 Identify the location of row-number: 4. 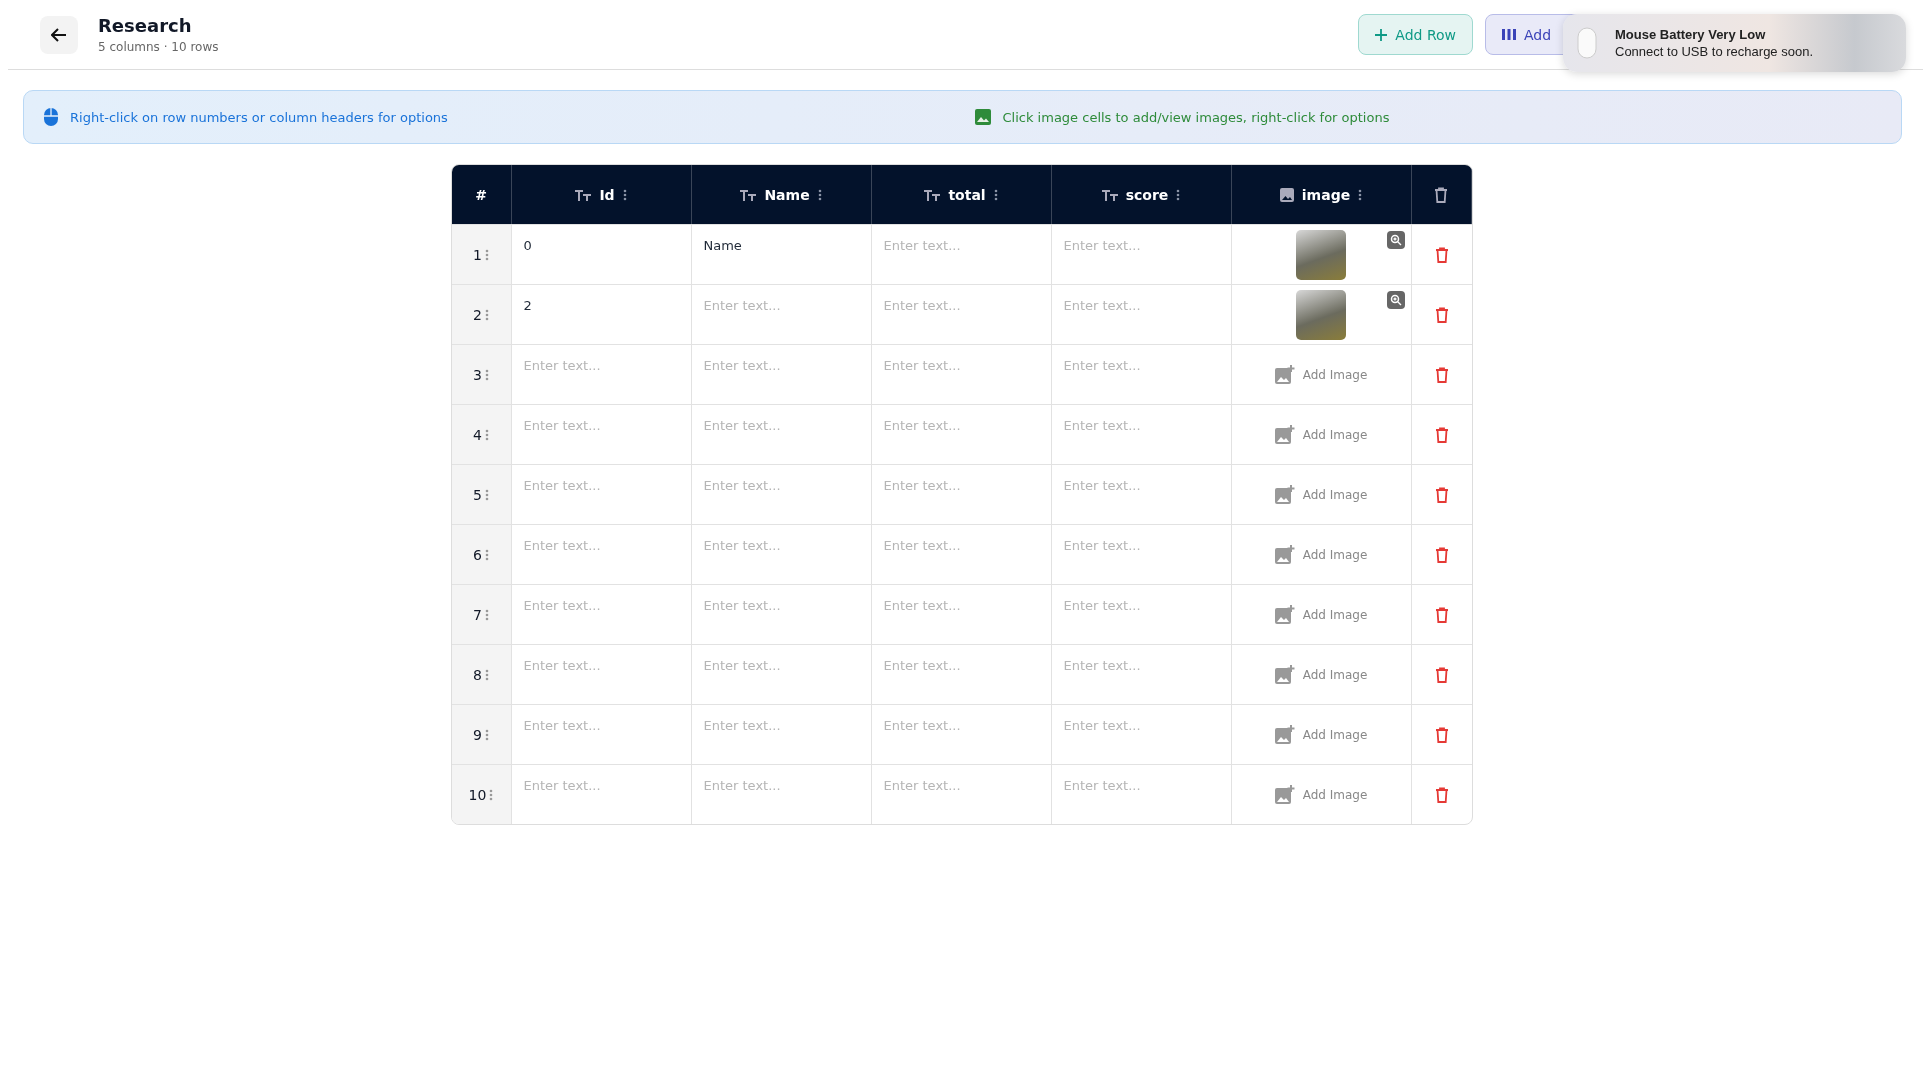
(481, 434).